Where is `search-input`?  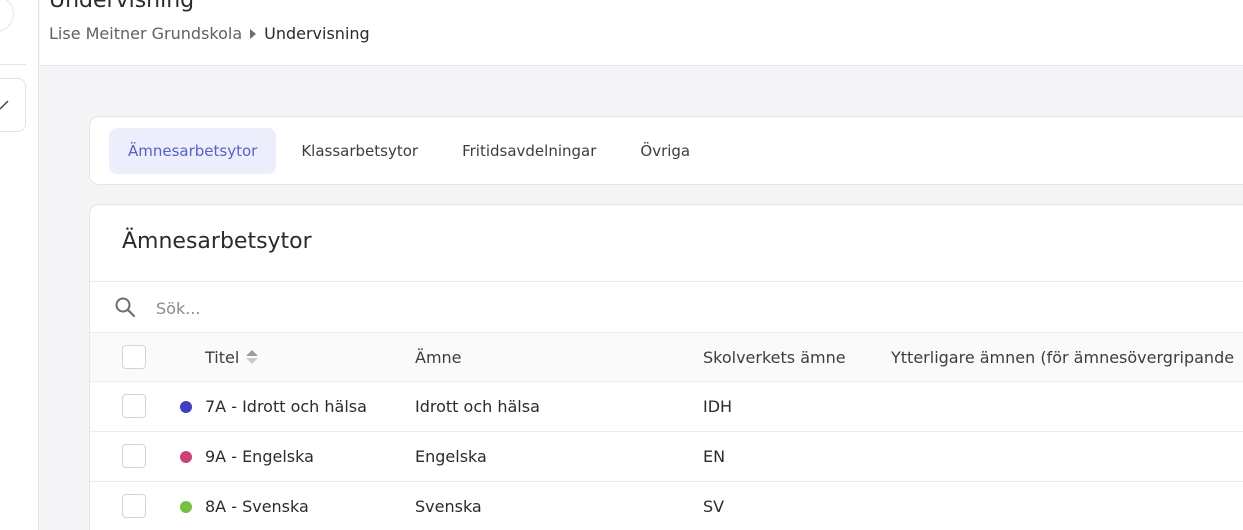 search-input is located at coordinates (356, 308).